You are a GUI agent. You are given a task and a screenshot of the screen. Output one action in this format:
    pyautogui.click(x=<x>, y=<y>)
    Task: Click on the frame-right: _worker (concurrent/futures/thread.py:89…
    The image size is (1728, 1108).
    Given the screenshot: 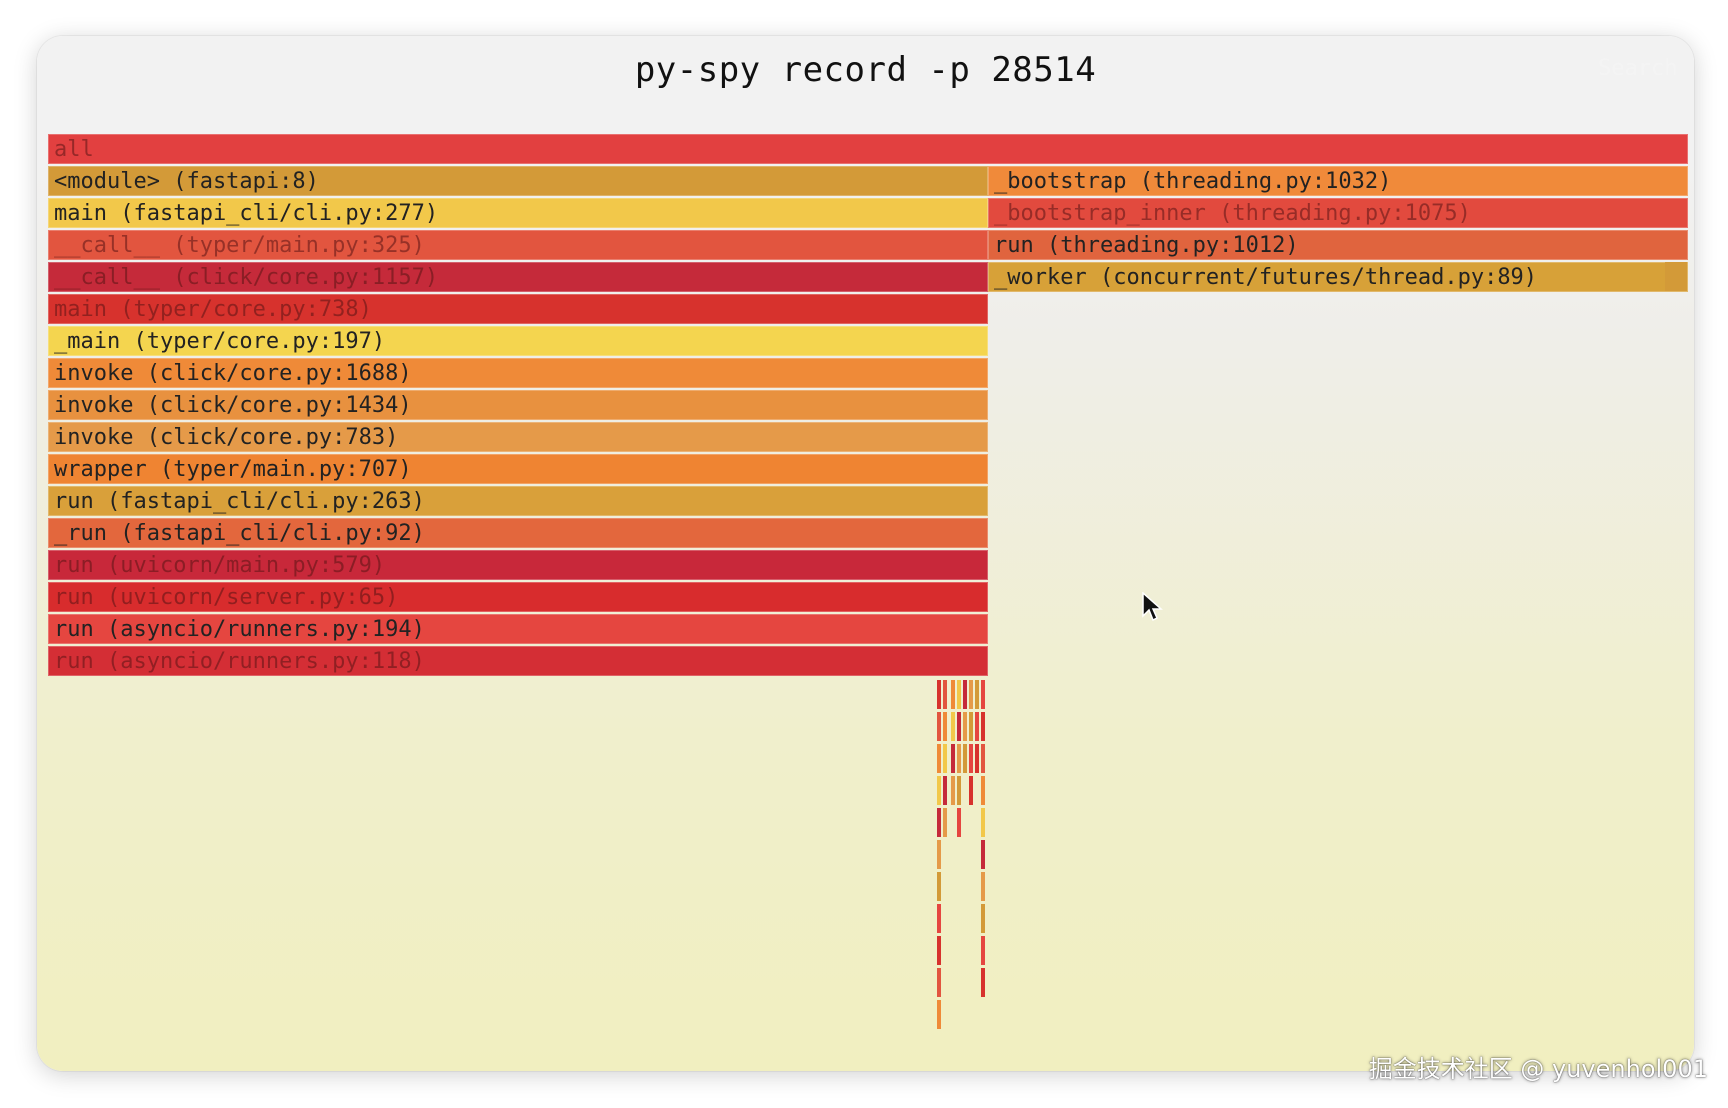 What is the action you would take?
    pyautogui.click(x=1338, y=277)
    